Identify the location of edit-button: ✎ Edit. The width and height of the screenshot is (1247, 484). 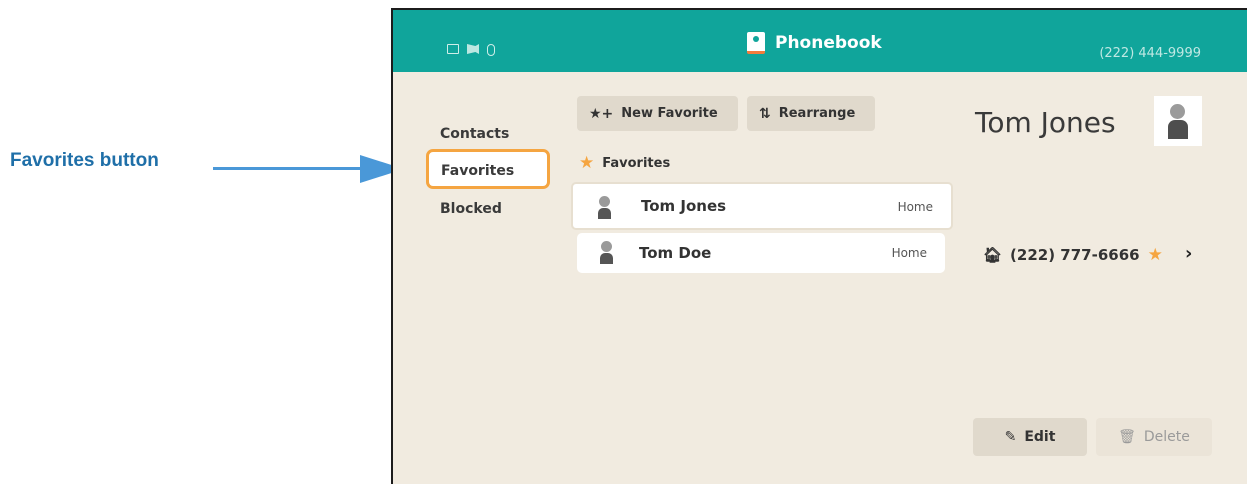
(1030, 437).